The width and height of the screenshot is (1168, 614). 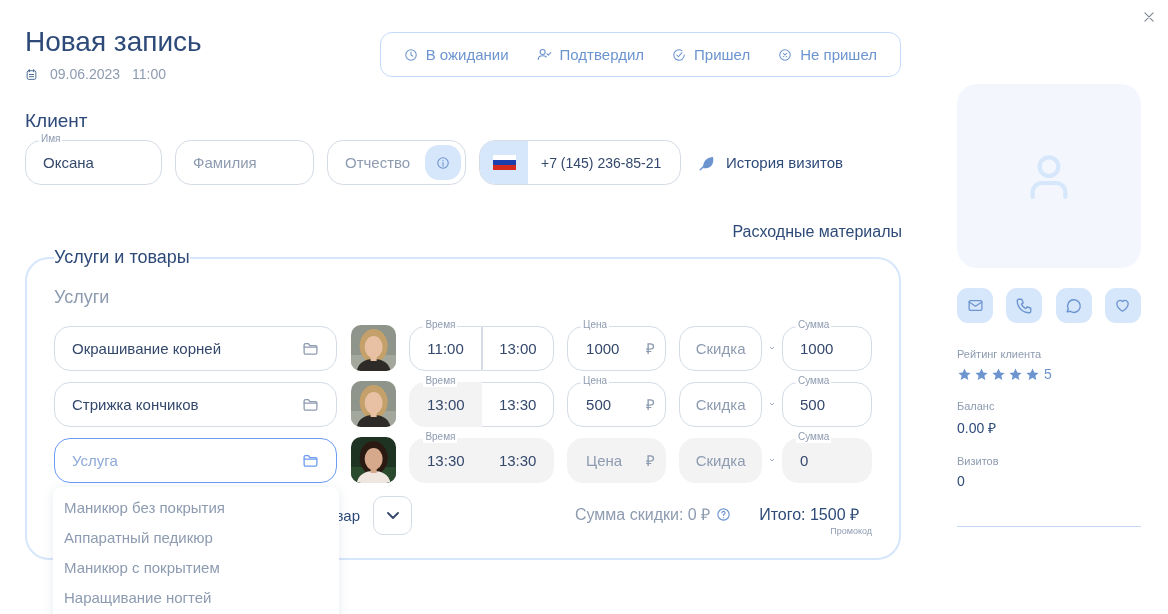 I want to click on x-circle-icon, so click(x=785, y=54).